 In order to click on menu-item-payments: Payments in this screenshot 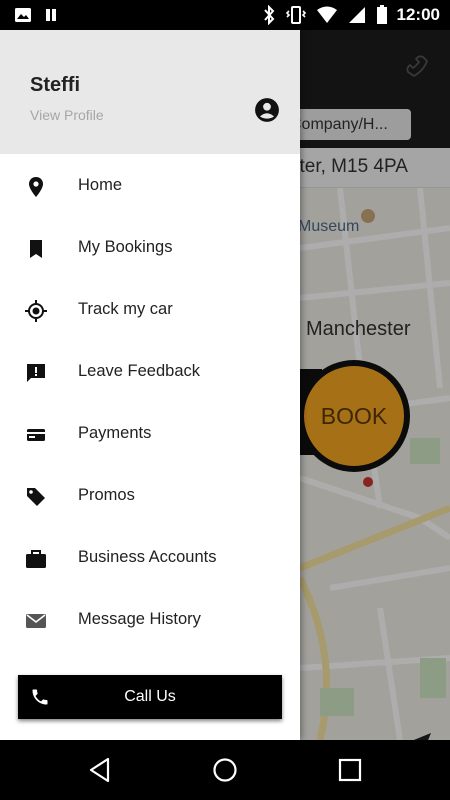, I will do `click(150, 435)`.